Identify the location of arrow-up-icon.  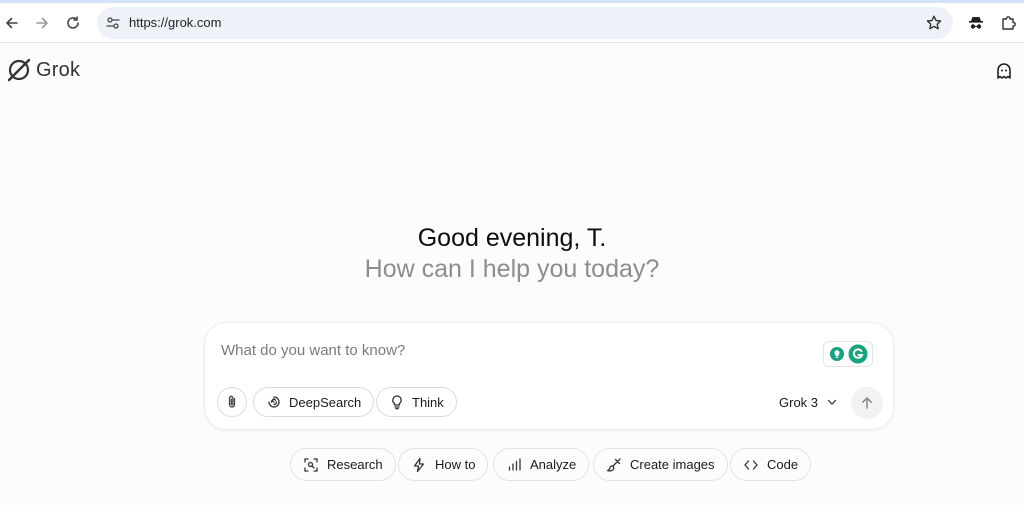
(867, 403).